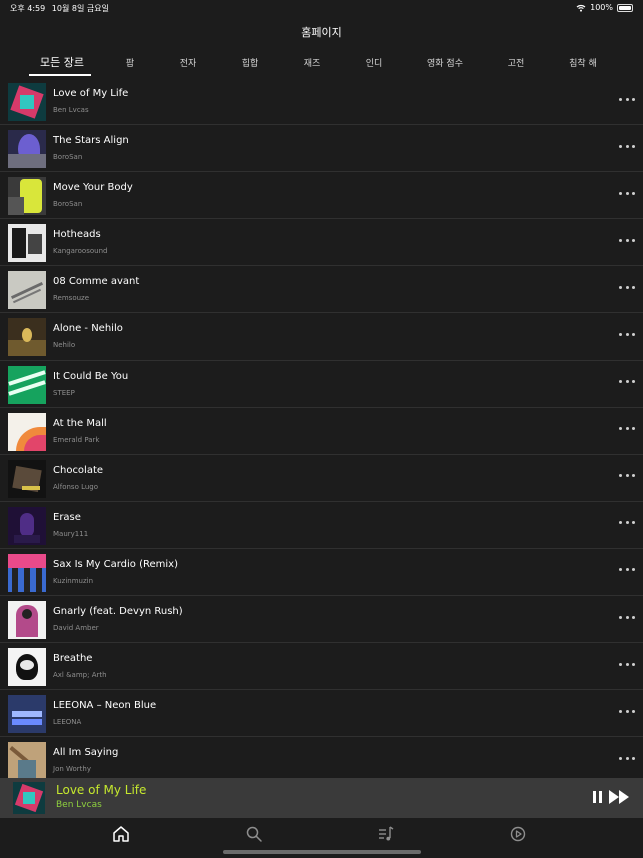  What do you see at coordinates (445, 62) in the screenshot?
I see `tab-film-score: 영화 점수` at bounding box center [445, 62].